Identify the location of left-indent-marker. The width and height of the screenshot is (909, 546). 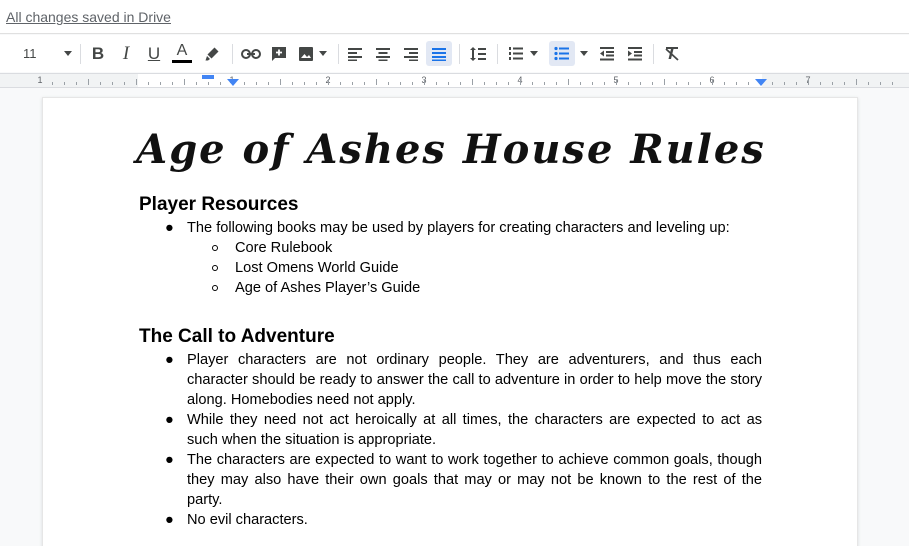
(233, 82).